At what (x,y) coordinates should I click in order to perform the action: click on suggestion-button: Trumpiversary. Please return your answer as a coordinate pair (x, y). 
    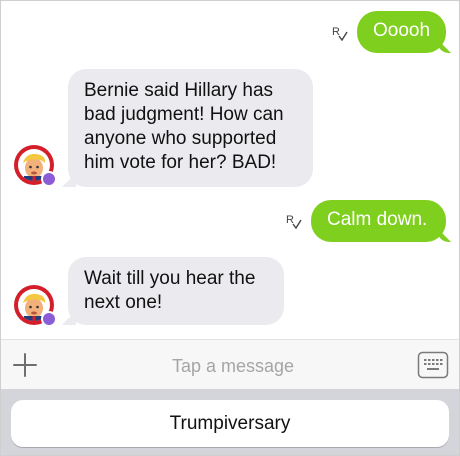
    Looking at the image, I should click on (230, 423).